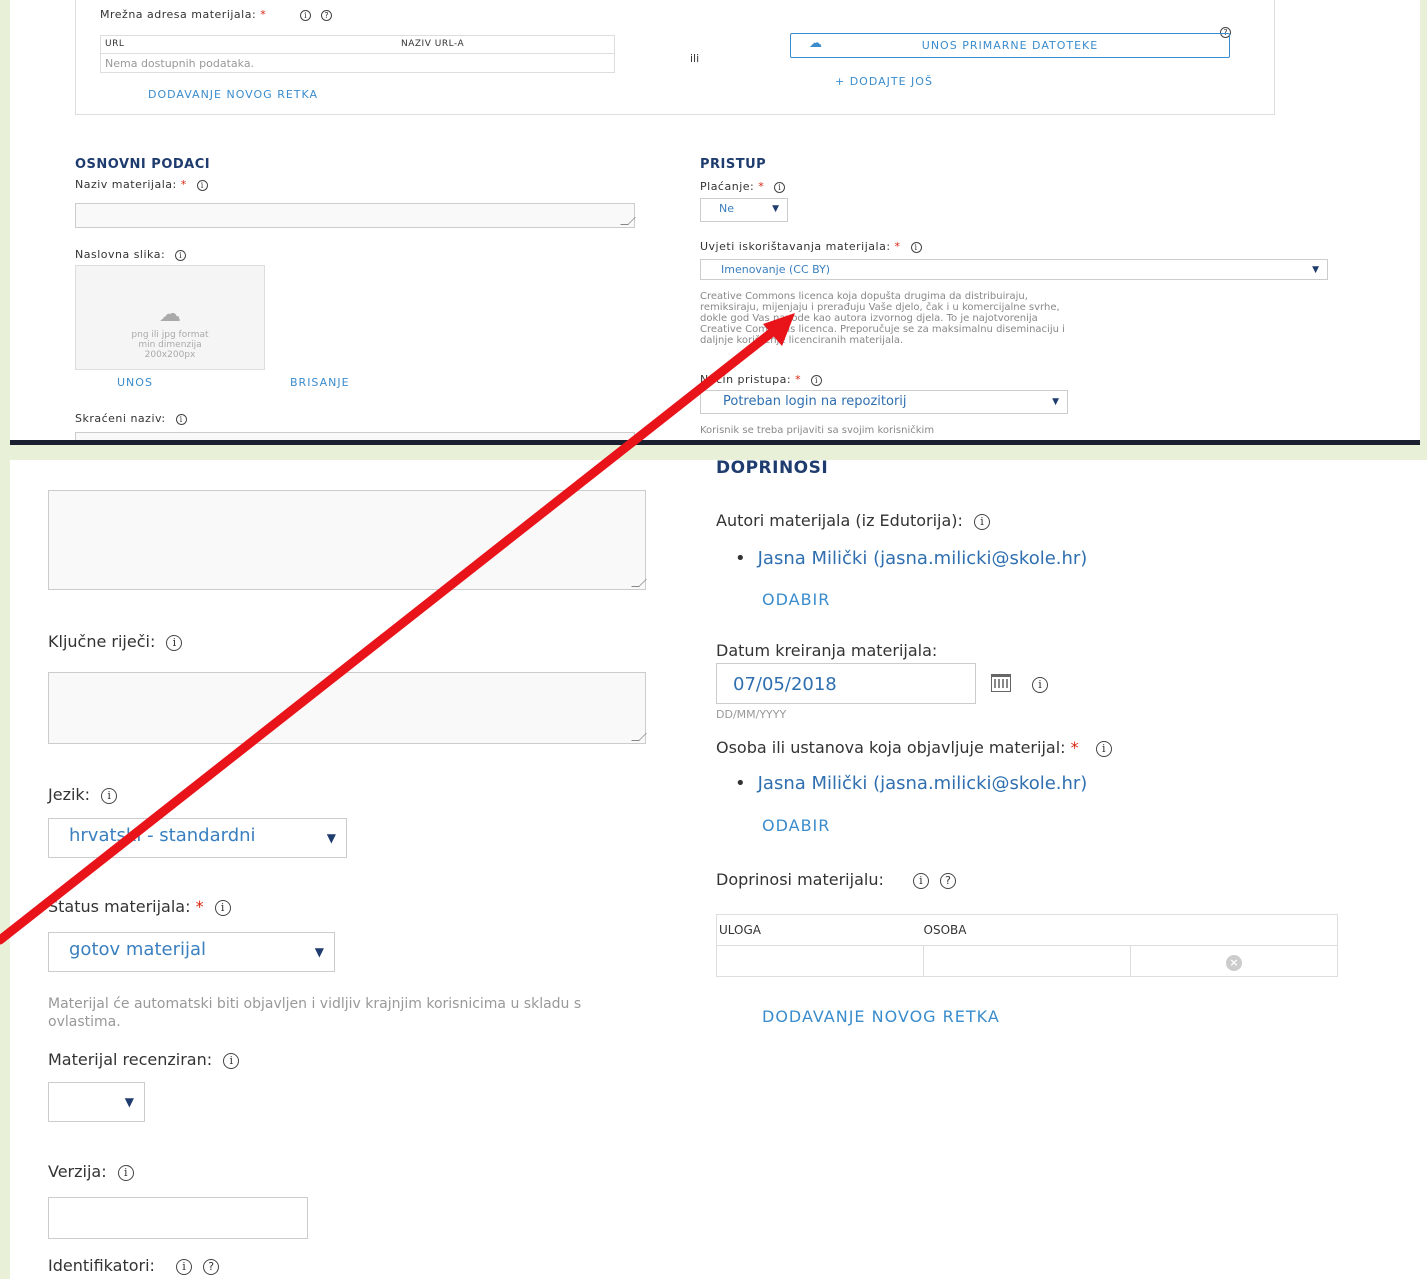 This screenshot has width=1427, height=1279. What do you see at coordinates (138, 949) in the screenshot?
I see `status-value: gotov materijal` at bounding box center [138, 949].